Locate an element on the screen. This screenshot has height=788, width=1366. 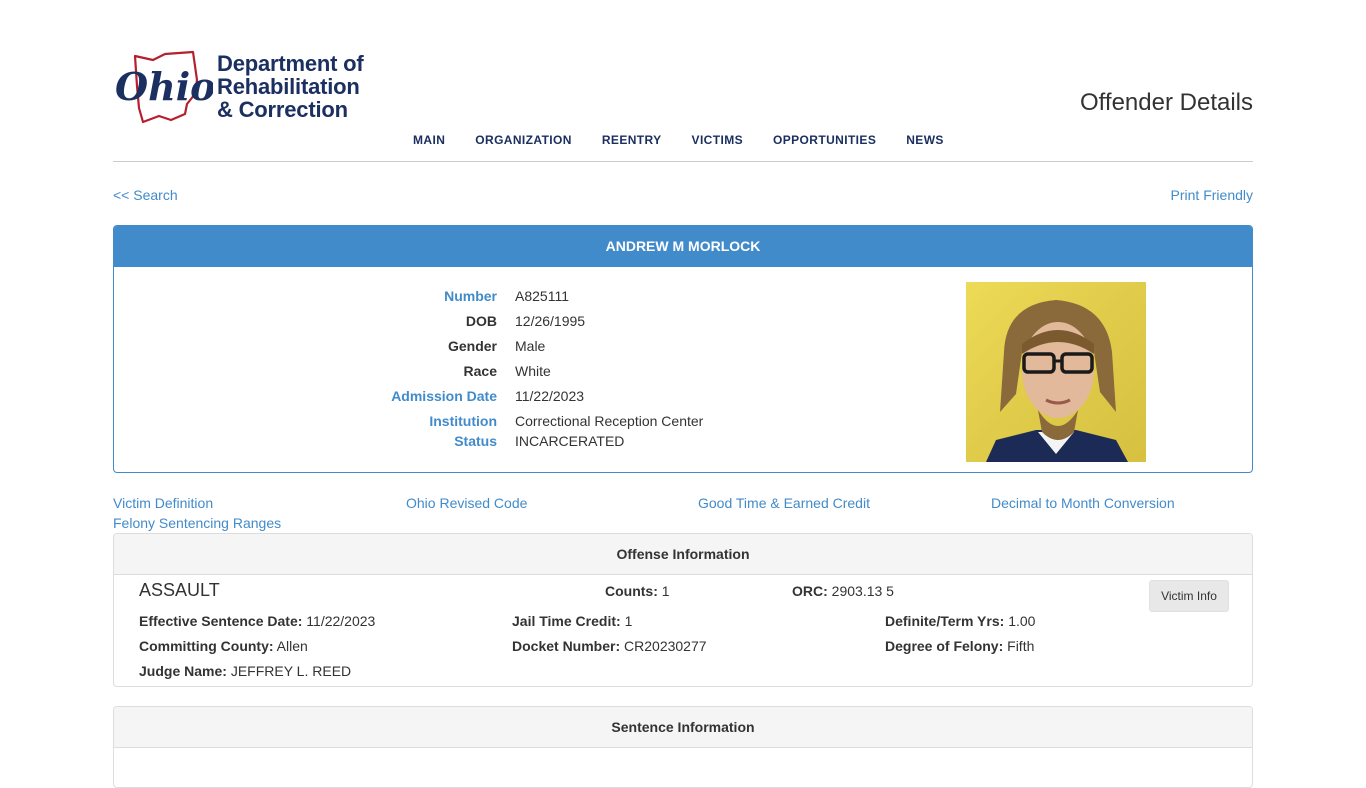
detail-row-gender: Gender Male is located at coordinates (464, 350).